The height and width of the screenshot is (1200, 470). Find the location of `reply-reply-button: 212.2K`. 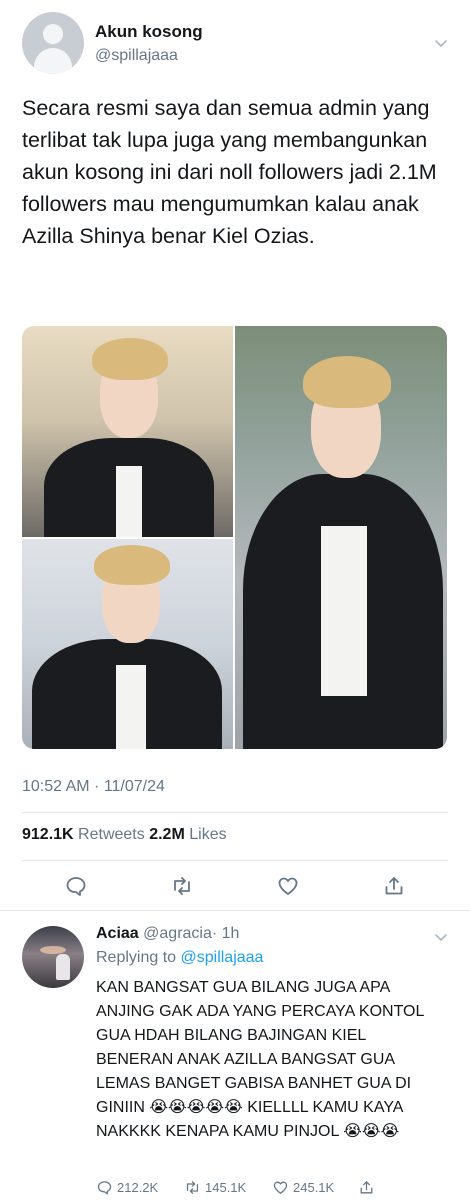

reply-reply-button: 212.2K is located at coordinates (127, 1187).